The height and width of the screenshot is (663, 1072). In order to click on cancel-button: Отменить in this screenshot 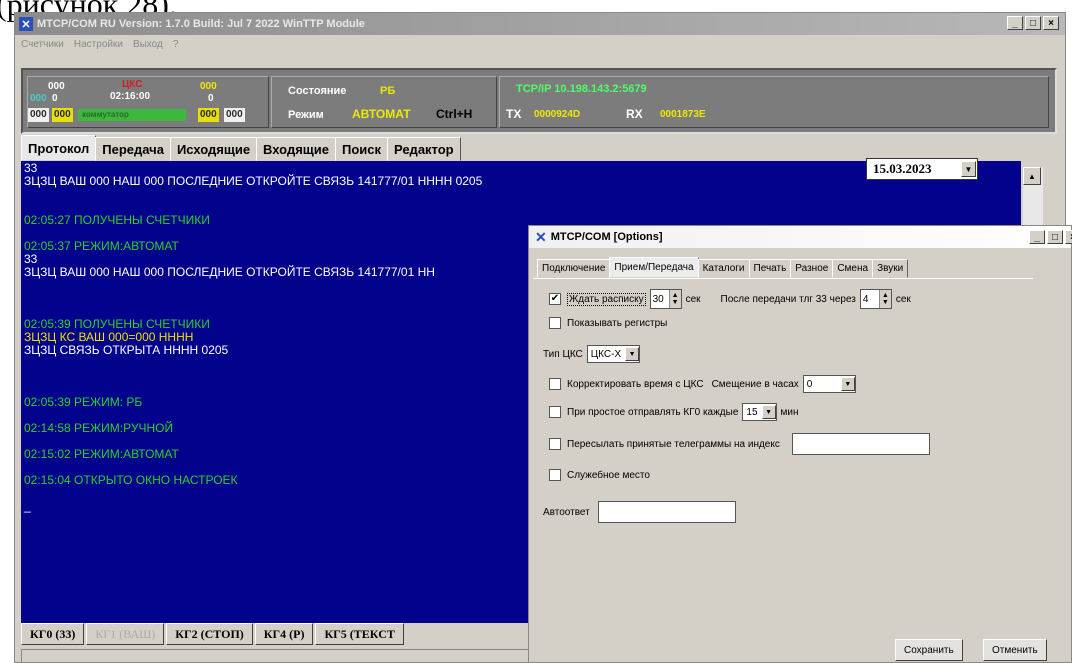, I will do `click(1015, 650)`.